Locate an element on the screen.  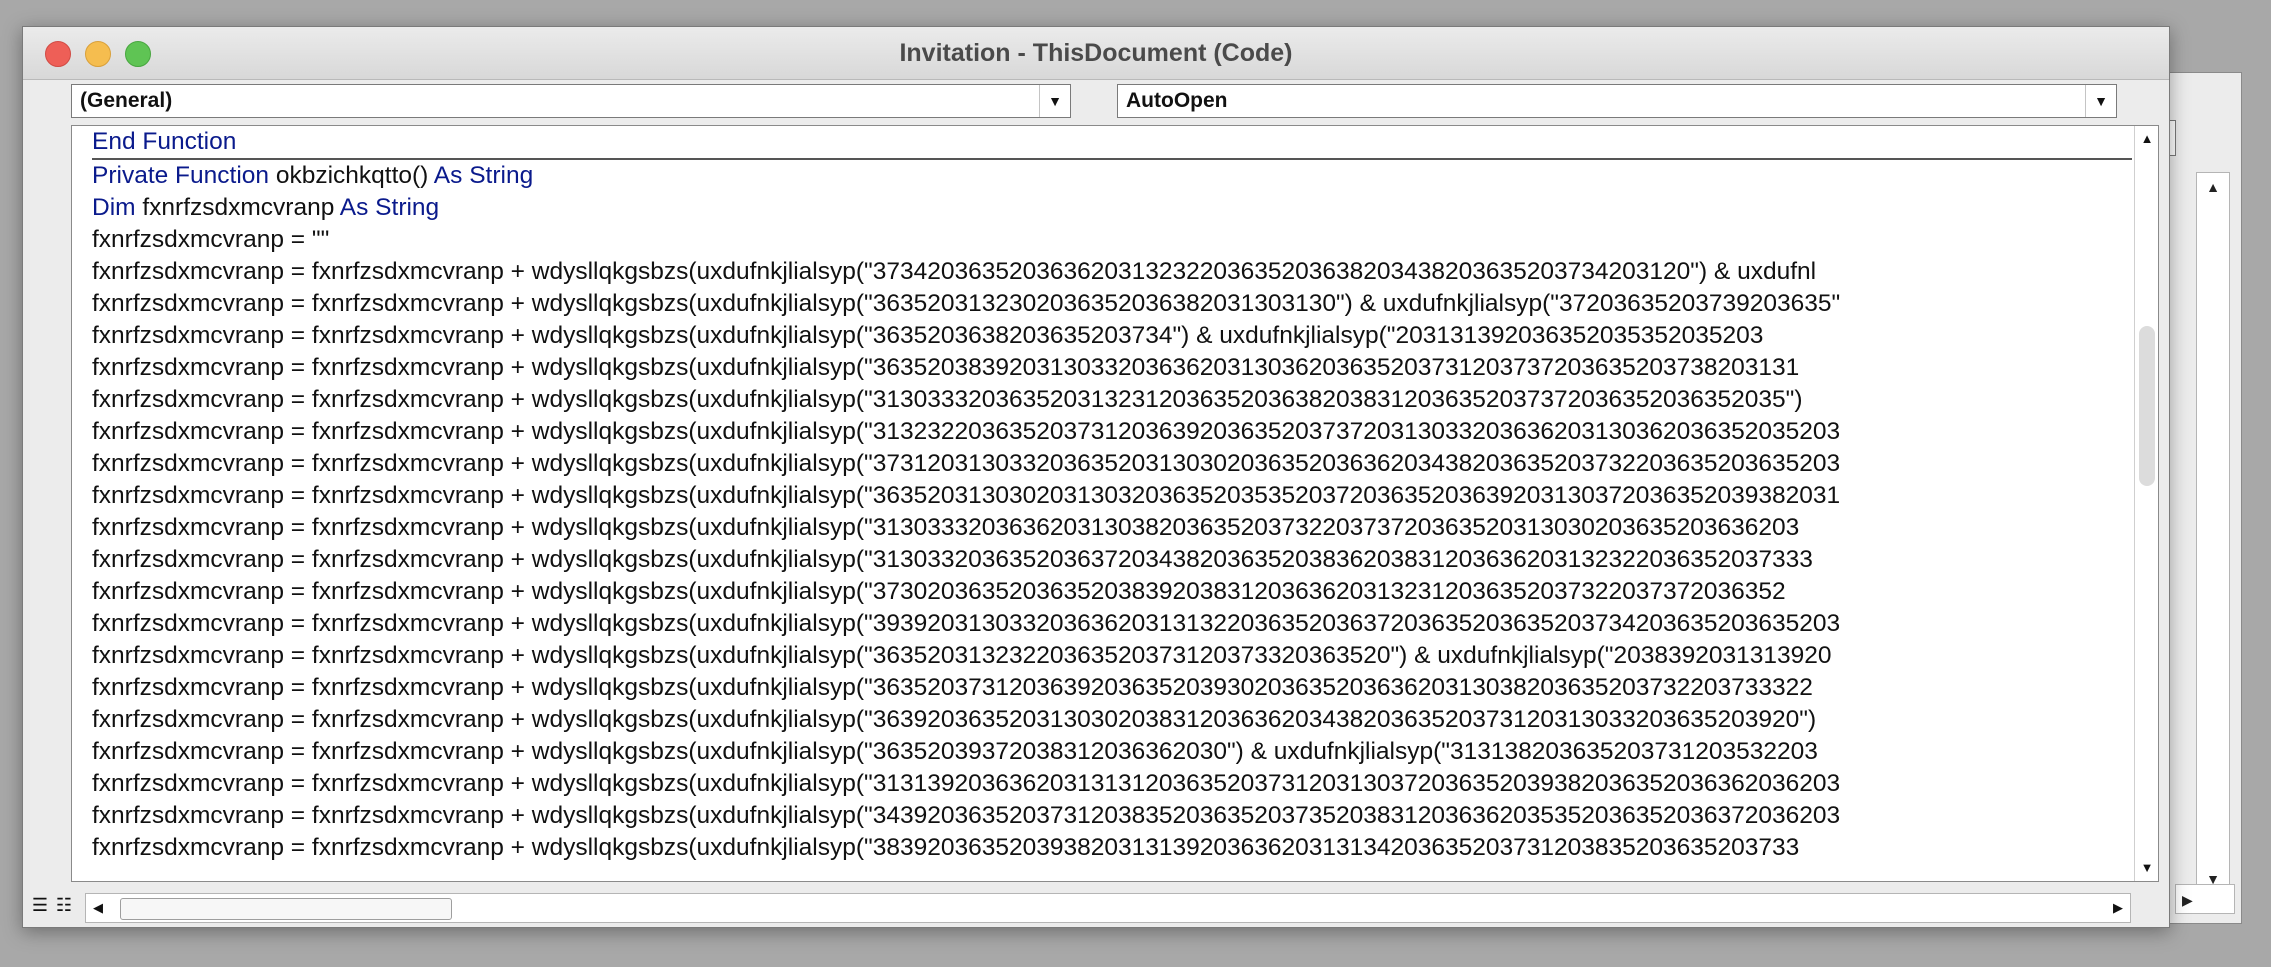
object-dropdown: (General) ▼ is located at coordinates (571, 101).